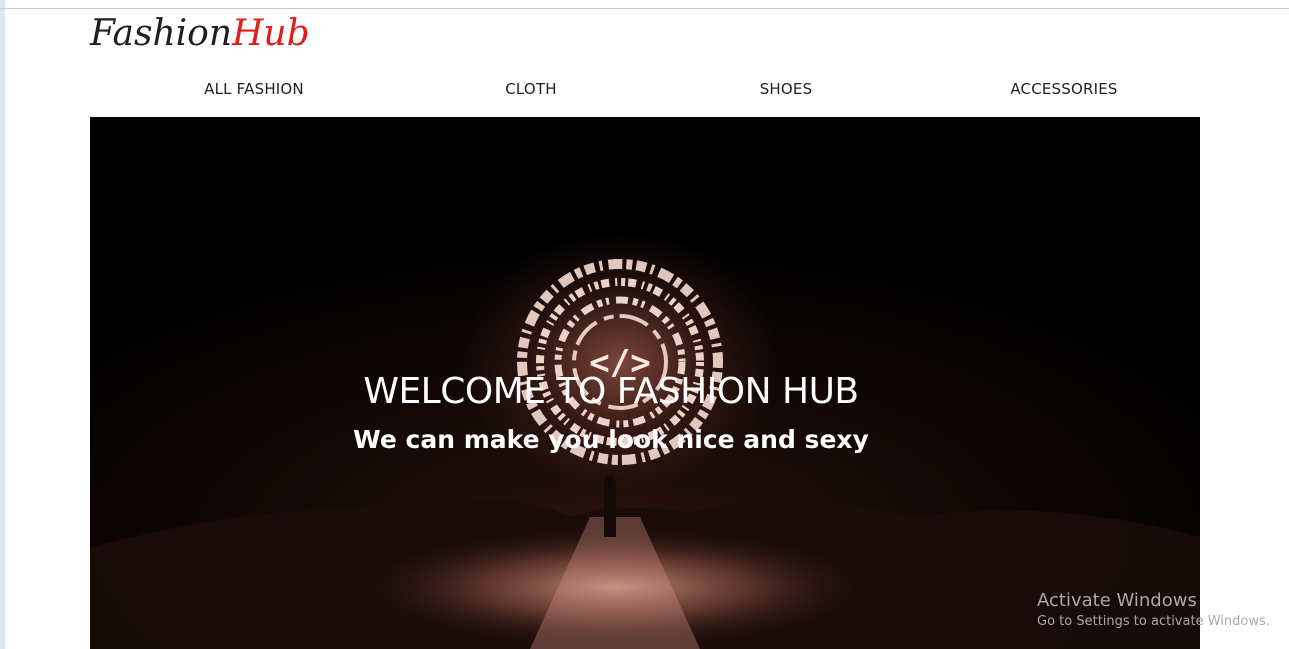 This screenshot has width=1289, height=649. What do you see at coordinates (644, 8) in the screenshot?
I see `header-top-border` at bounding box center [644, 8].